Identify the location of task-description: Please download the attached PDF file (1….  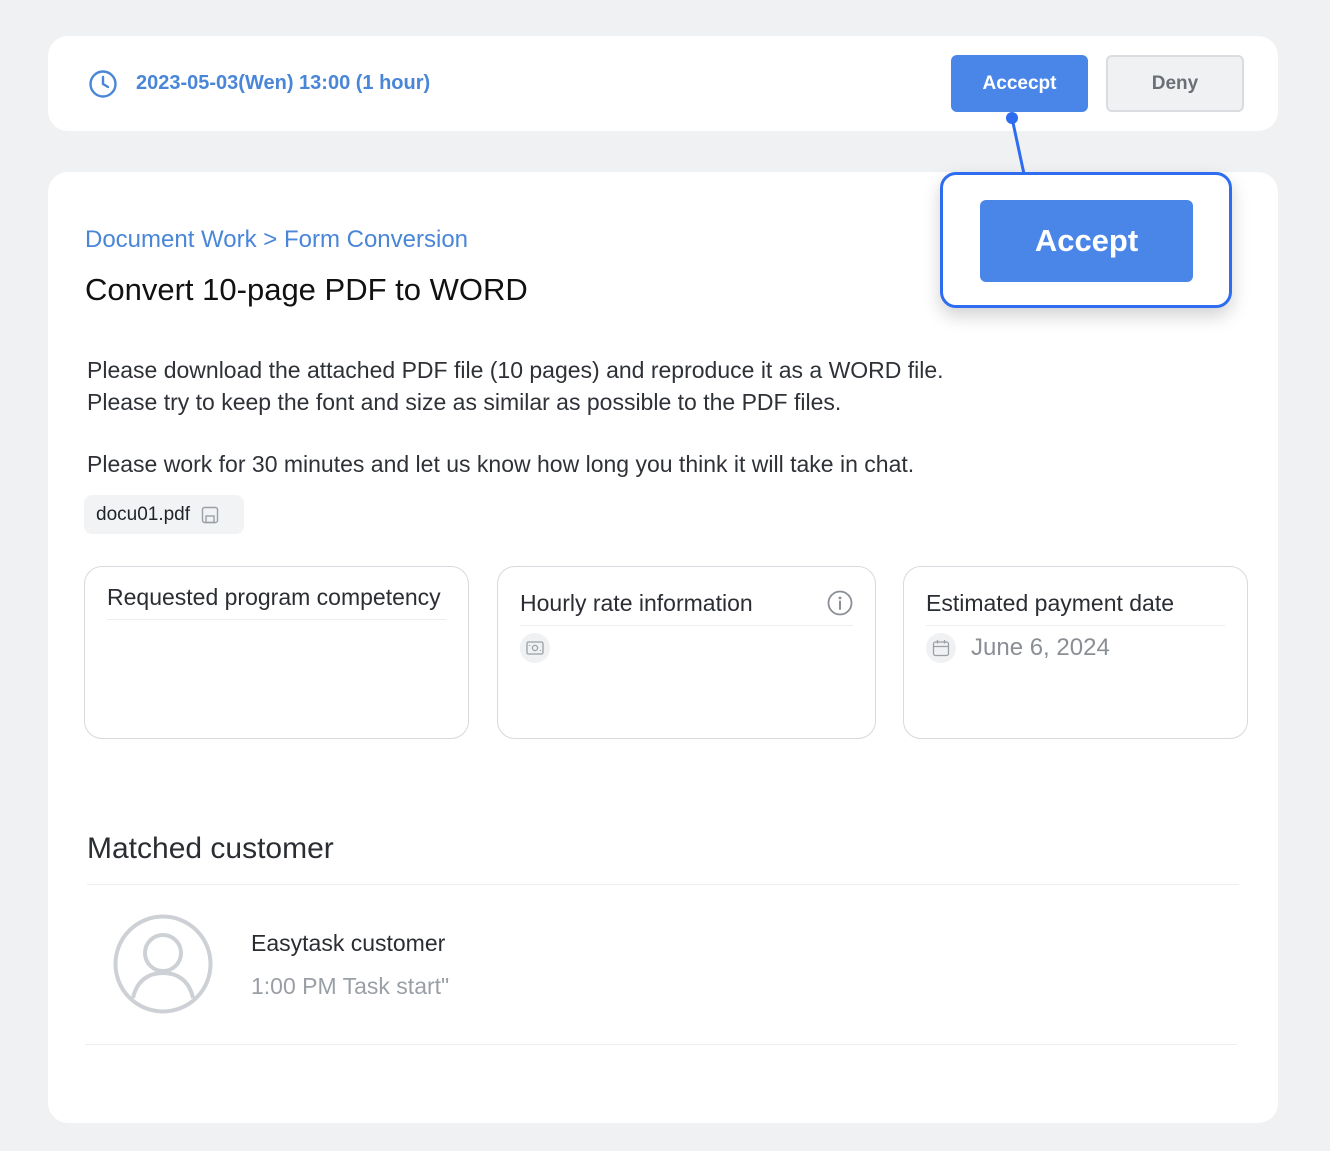
(515, 417).